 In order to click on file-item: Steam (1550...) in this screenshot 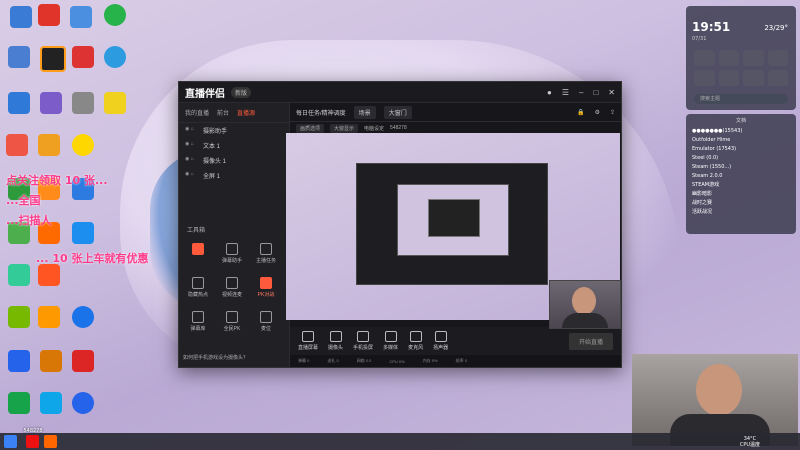, I will do `click(741, 167)`.